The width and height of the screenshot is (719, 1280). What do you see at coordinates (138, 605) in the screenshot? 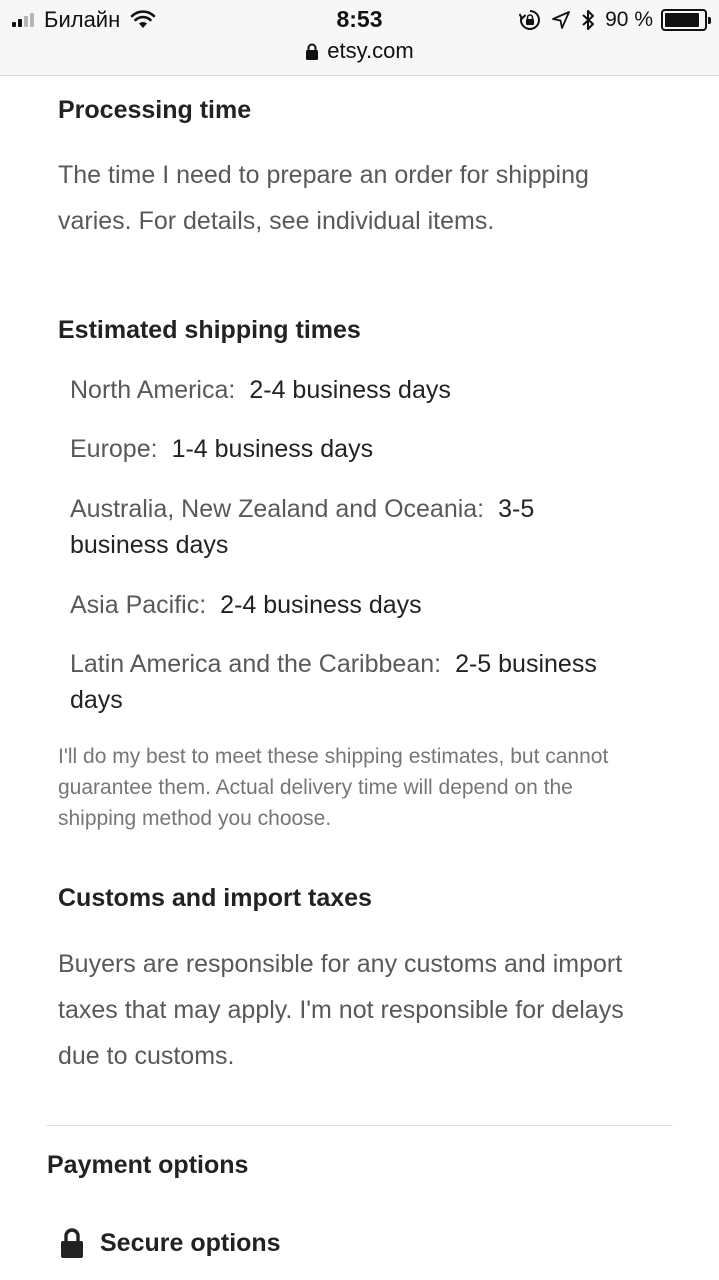
I see `shipping-region: Asia Pacific:` at bounding box center [138, 605].